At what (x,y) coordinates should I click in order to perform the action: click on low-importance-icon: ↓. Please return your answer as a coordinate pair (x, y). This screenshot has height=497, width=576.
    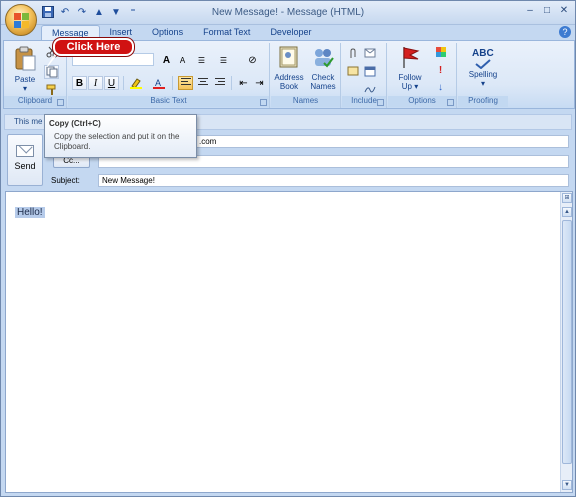
    Looking at the image, I should click on (440, 87).